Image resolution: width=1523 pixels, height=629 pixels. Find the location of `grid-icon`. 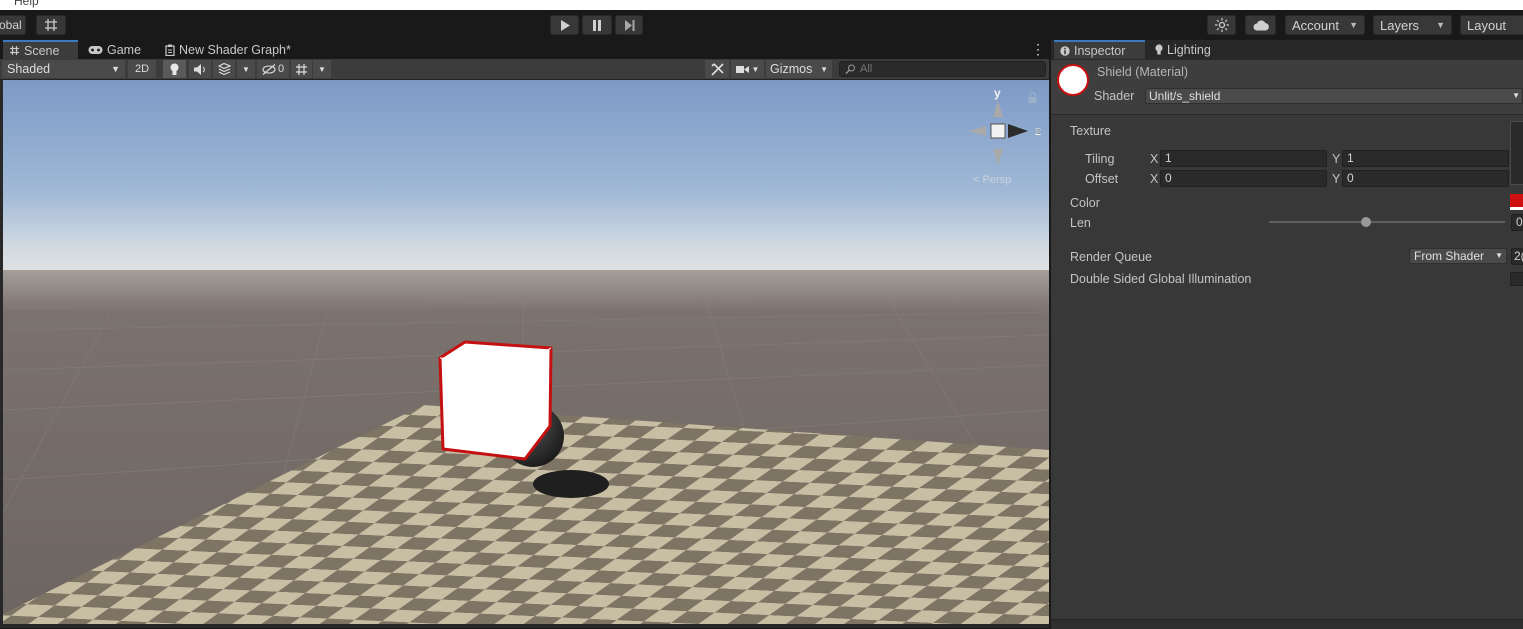

grid-icon is located at coordinates (301, 69).